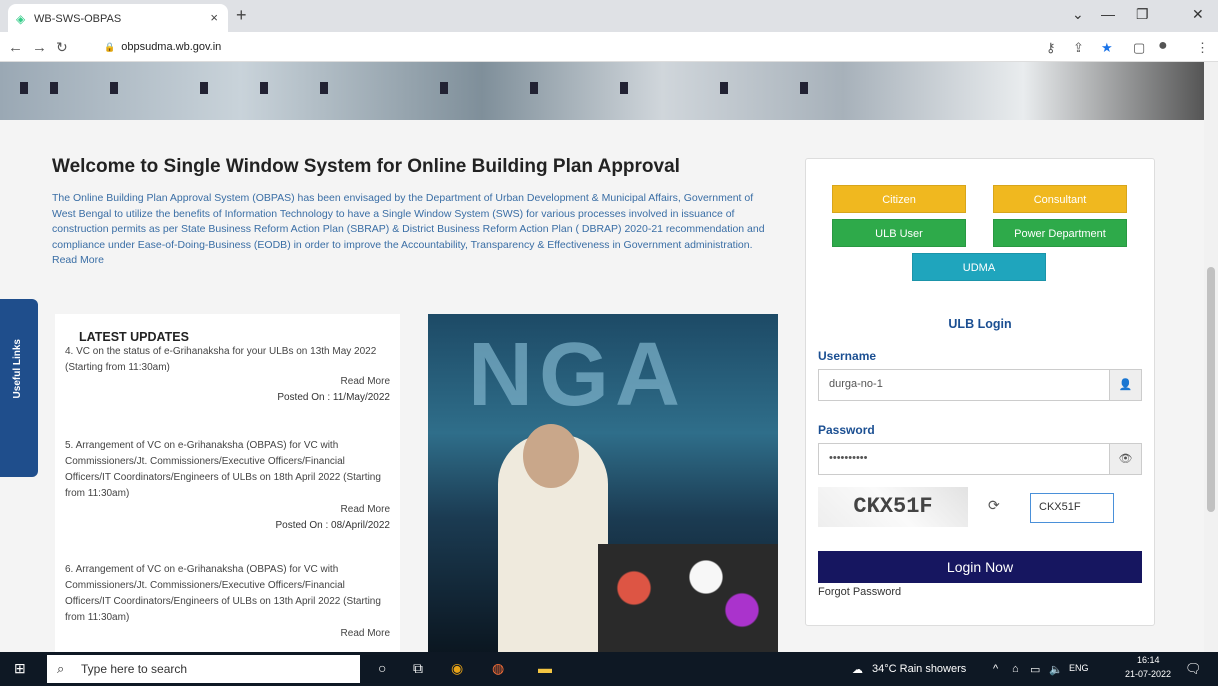 This screenshot has height=686, width=1218. Describe the element at coordinates (134, 669) in the screenshot. I see `taskbar-search-placeholder: Type here to search` at that location.